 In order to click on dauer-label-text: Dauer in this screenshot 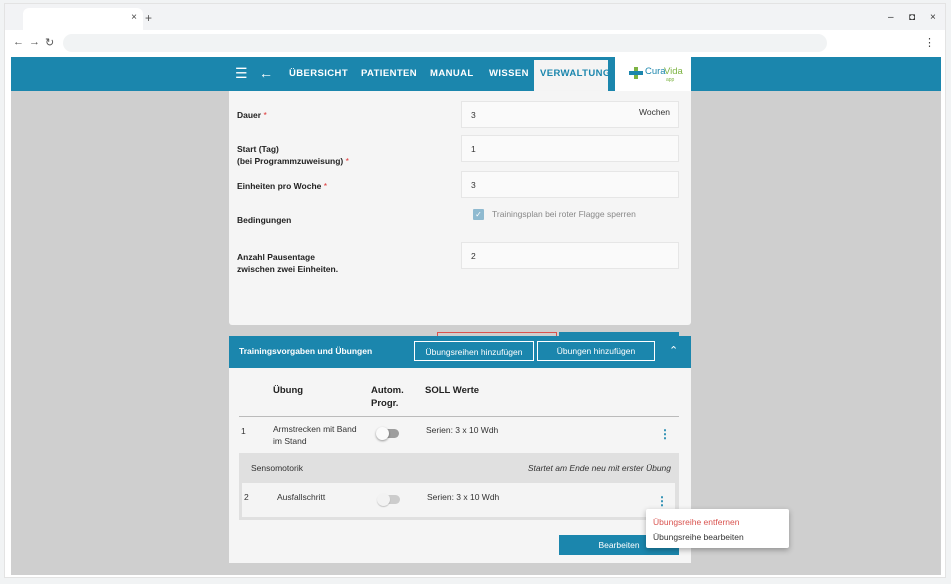, I will do `click(249, 115)`.